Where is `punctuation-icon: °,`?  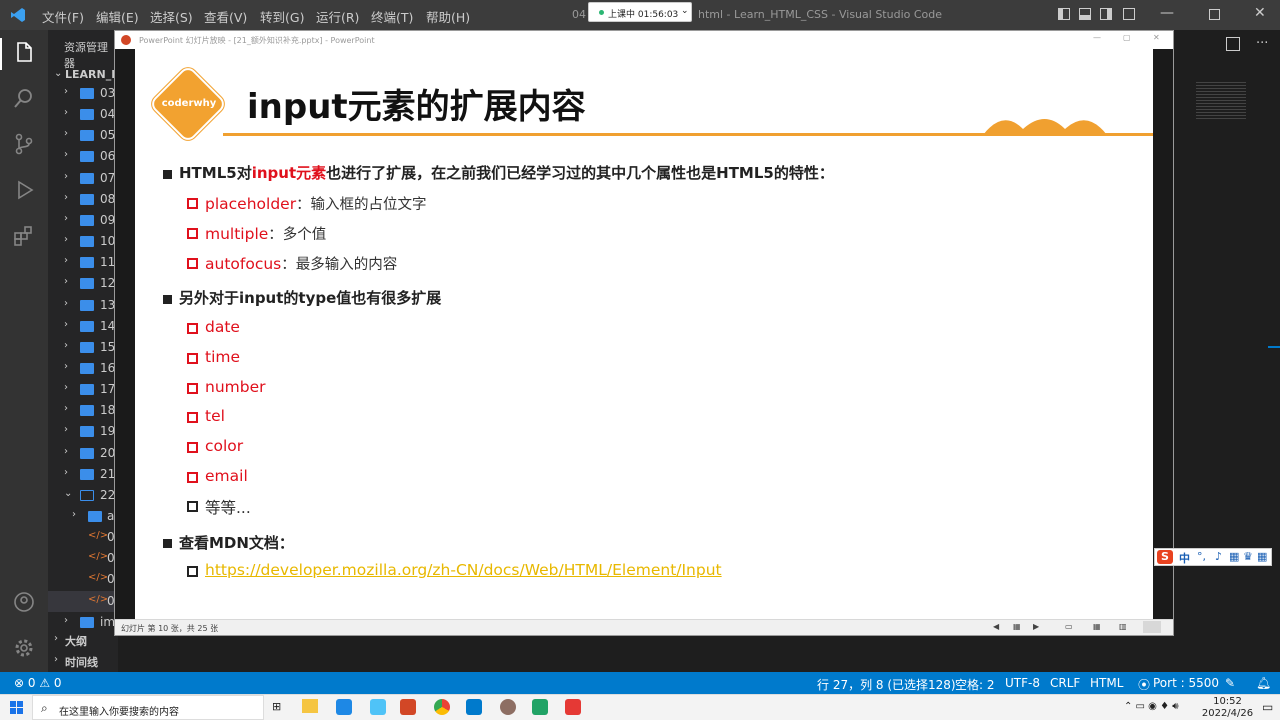
punctuation-icon: °, is located at coordinates (1201, 556).